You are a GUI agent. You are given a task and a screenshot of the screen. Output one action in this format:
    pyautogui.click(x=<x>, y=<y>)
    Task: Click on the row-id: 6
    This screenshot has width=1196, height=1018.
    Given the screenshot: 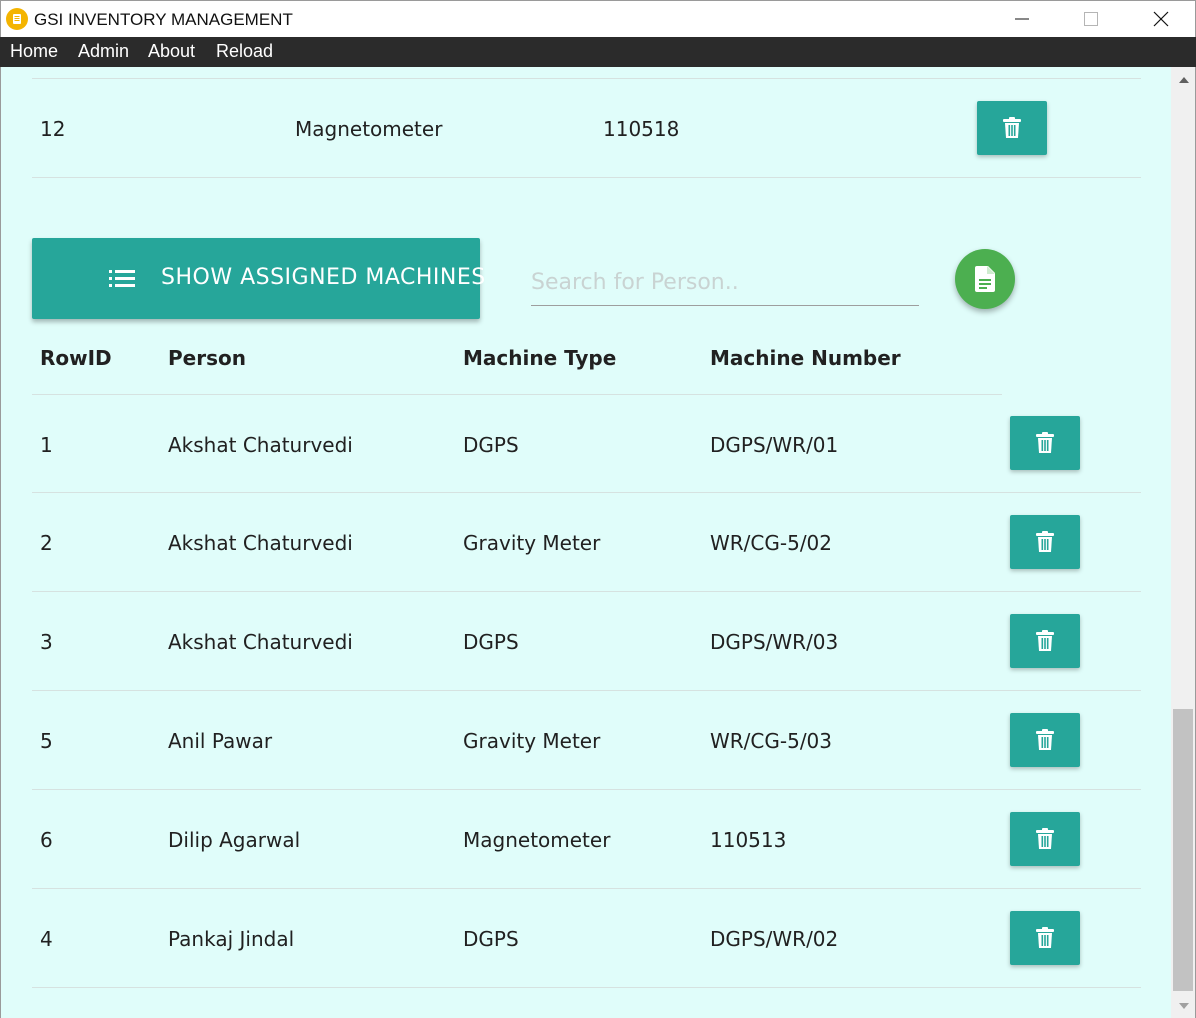 What is the action you would take?
    pyautogui.click(x=46, y=840)
    